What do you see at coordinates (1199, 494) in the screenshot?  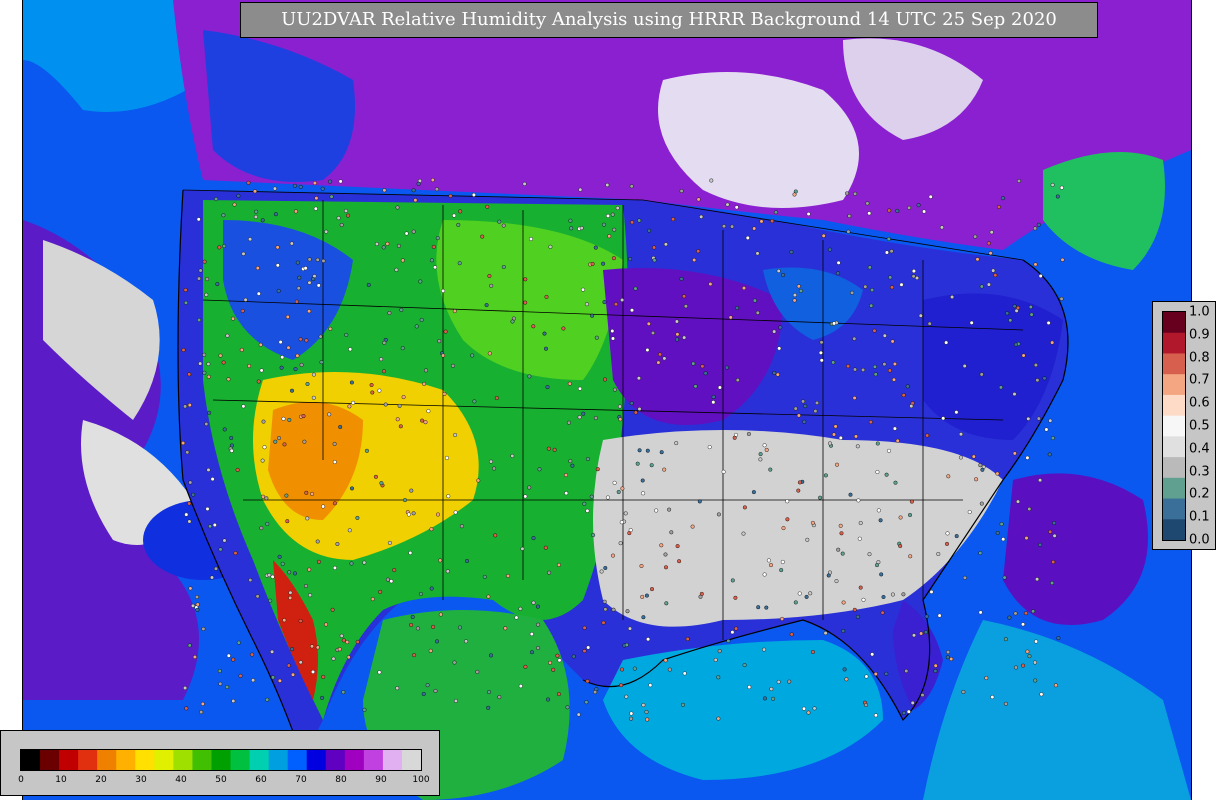 I see `fraction-tick-label: 0.2` at bounding box center [1199, 494].